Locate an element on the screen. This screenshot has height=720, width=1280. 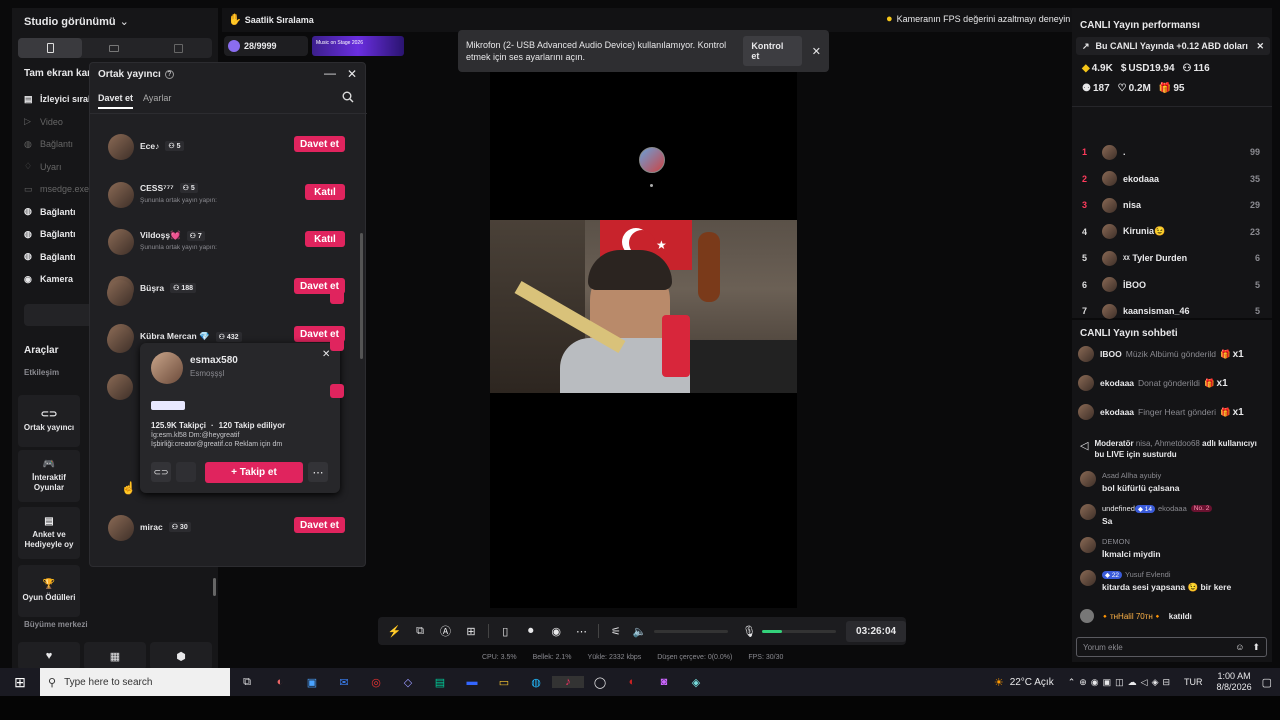
link-icon: ⊂⊃ is located at coordinates (161, 472).